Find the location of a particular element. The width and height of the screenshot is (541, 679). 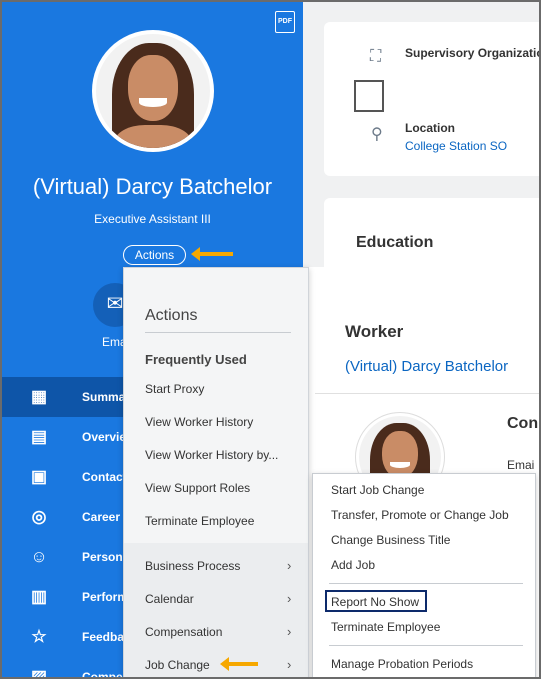

submenu-item-start-job-change: Start Job Change is located at coordinates (377, 490).